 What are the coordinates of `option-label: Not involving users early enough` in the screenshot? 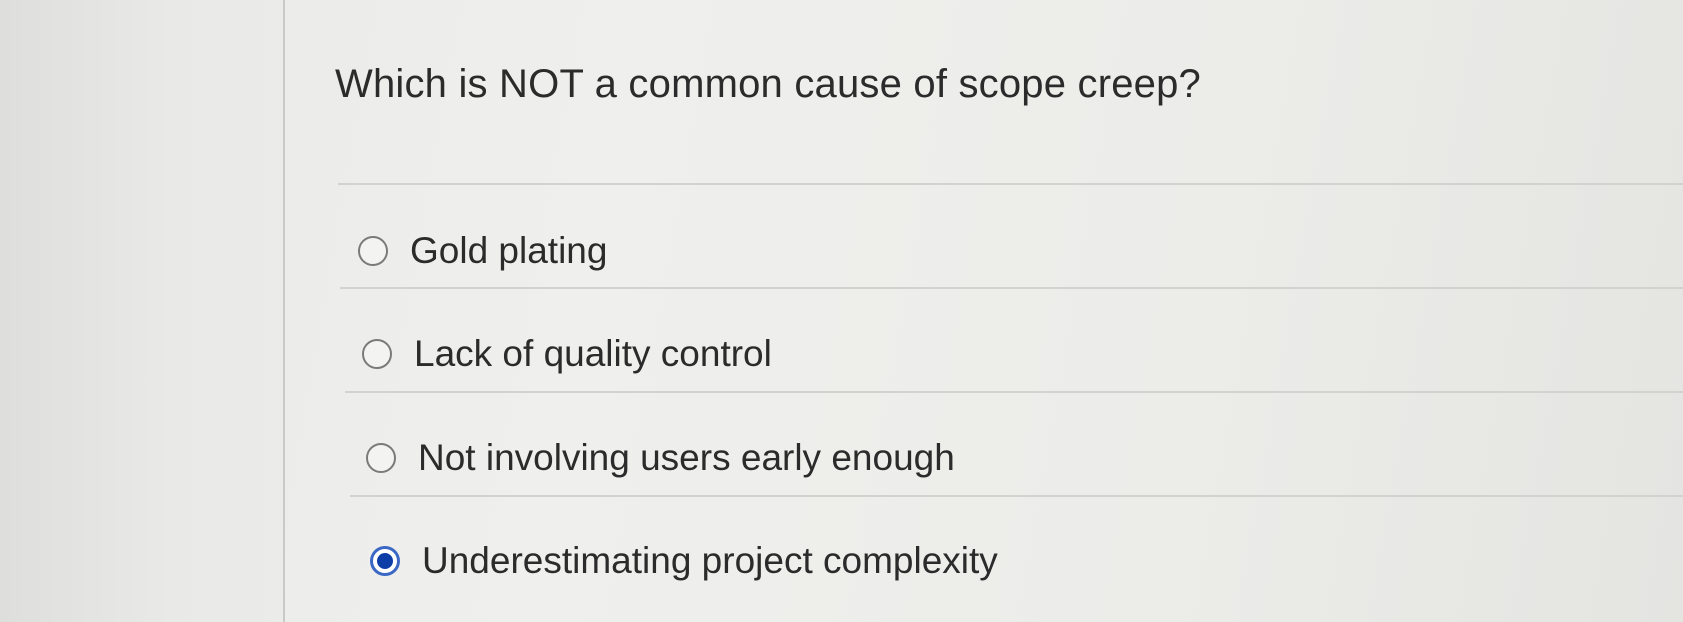 It's located at (686, 457).